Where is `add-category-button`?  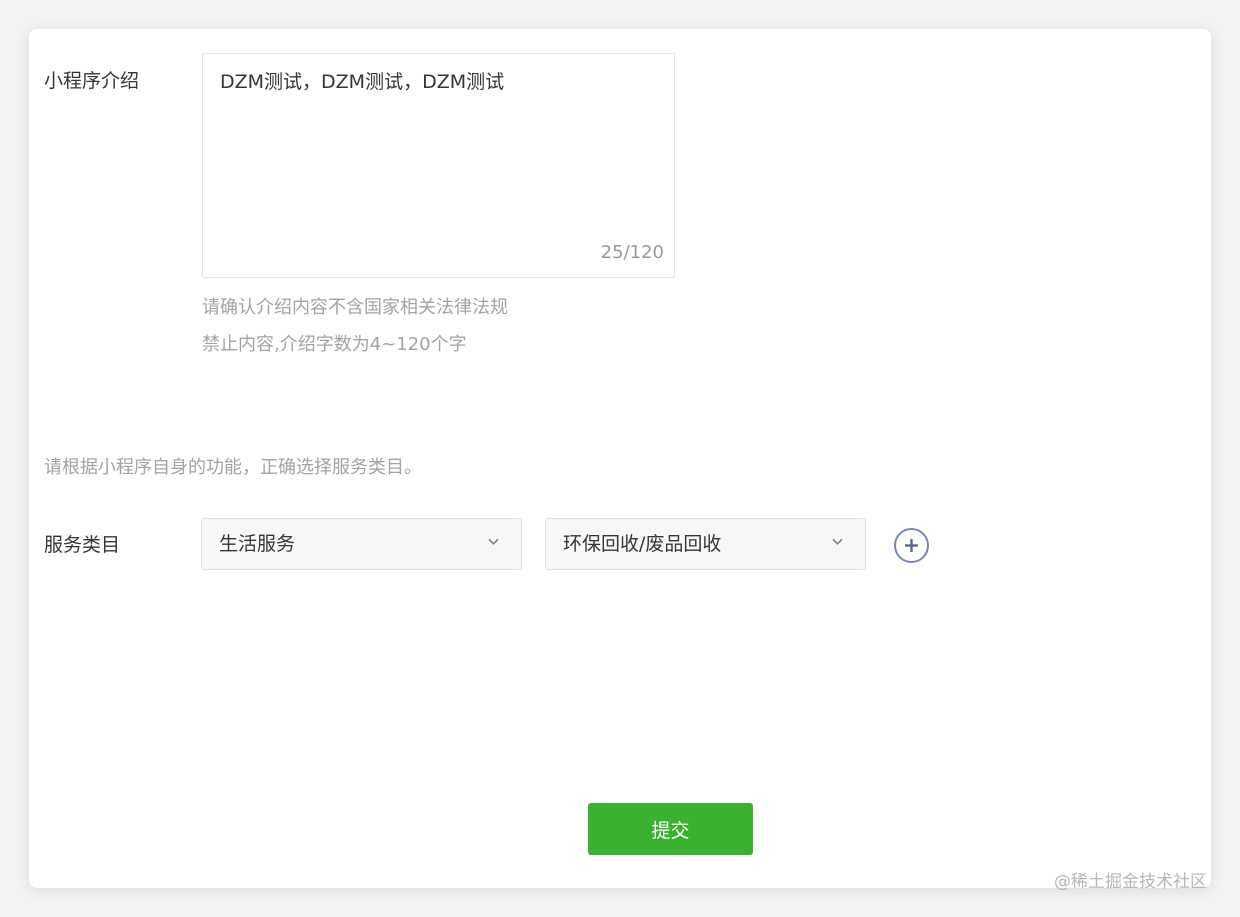 add-category-button is located at coordinates (911, 545).